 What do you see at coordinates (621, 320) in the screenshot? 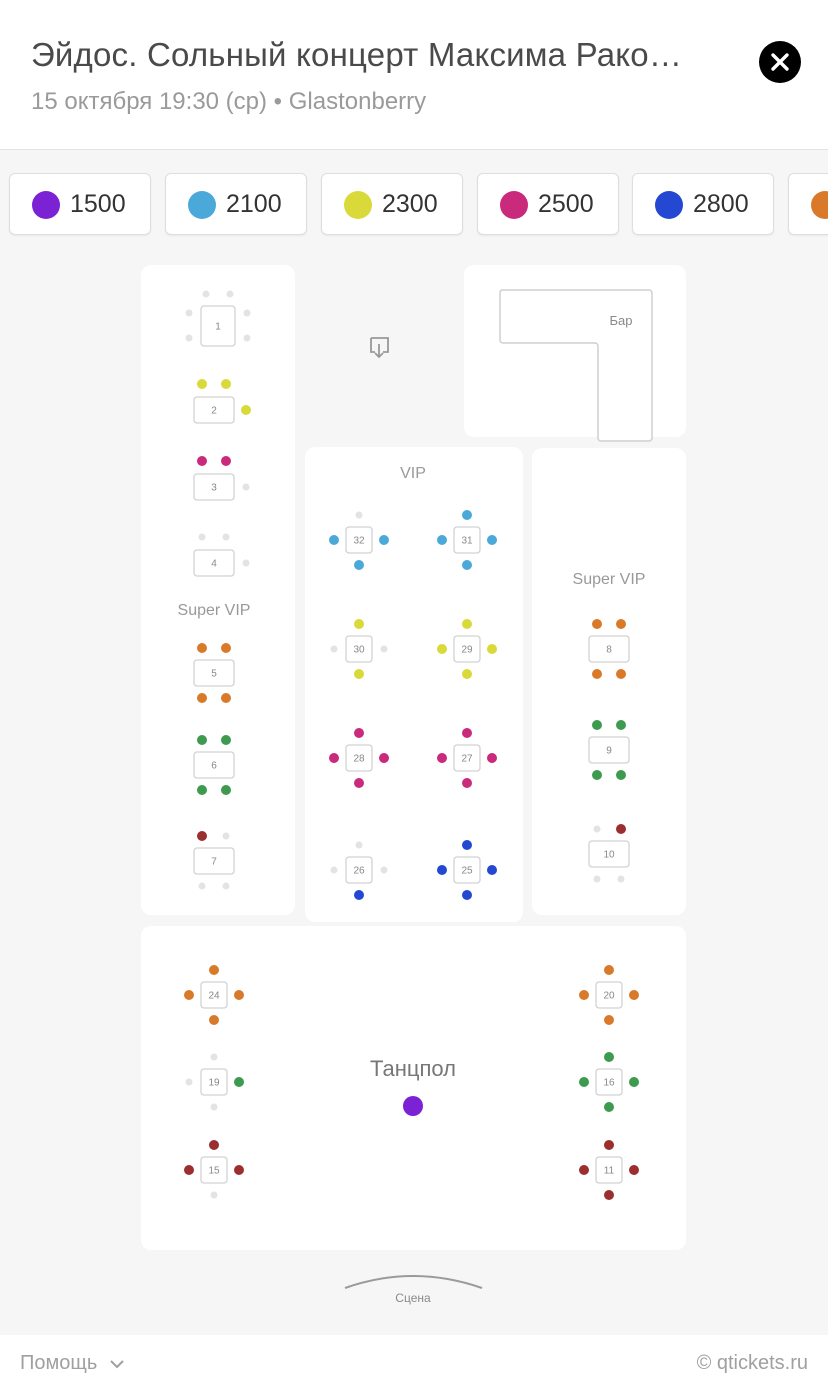
I see `bar-label: Бар` at bounding box center [621, 320].